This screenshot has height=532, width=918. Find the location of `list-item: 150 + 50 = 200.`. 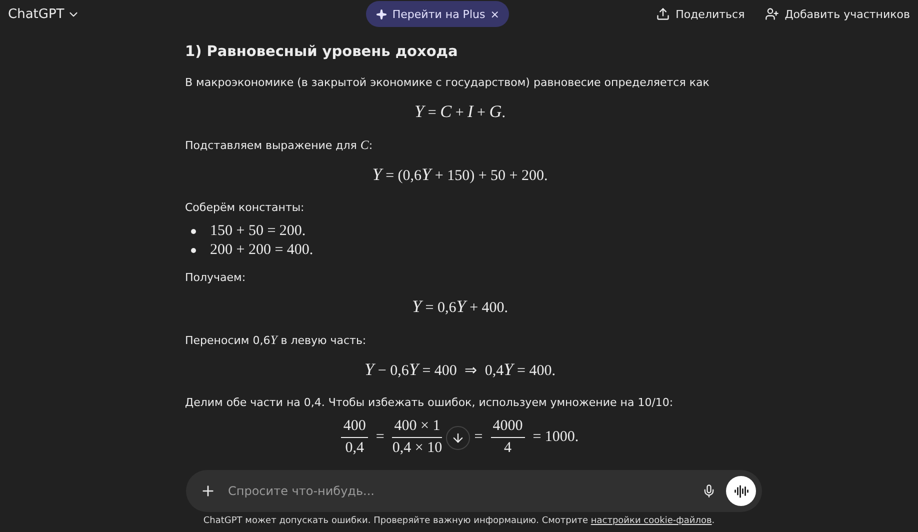

list-item: 150 + 50 = 200. is located at coordinates (258, 231).